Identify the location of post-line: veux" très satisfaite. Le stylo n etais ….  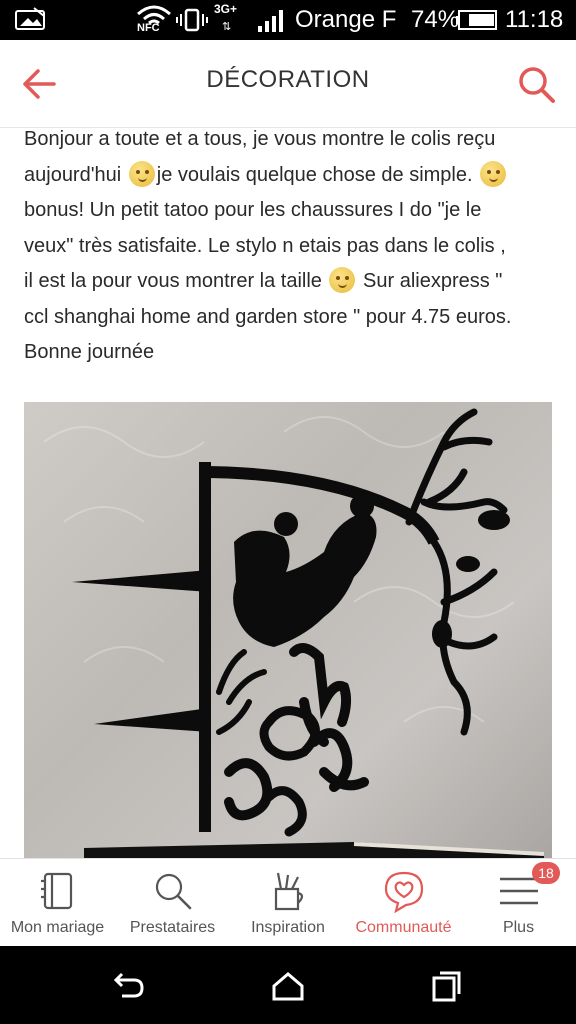
(265, 245).